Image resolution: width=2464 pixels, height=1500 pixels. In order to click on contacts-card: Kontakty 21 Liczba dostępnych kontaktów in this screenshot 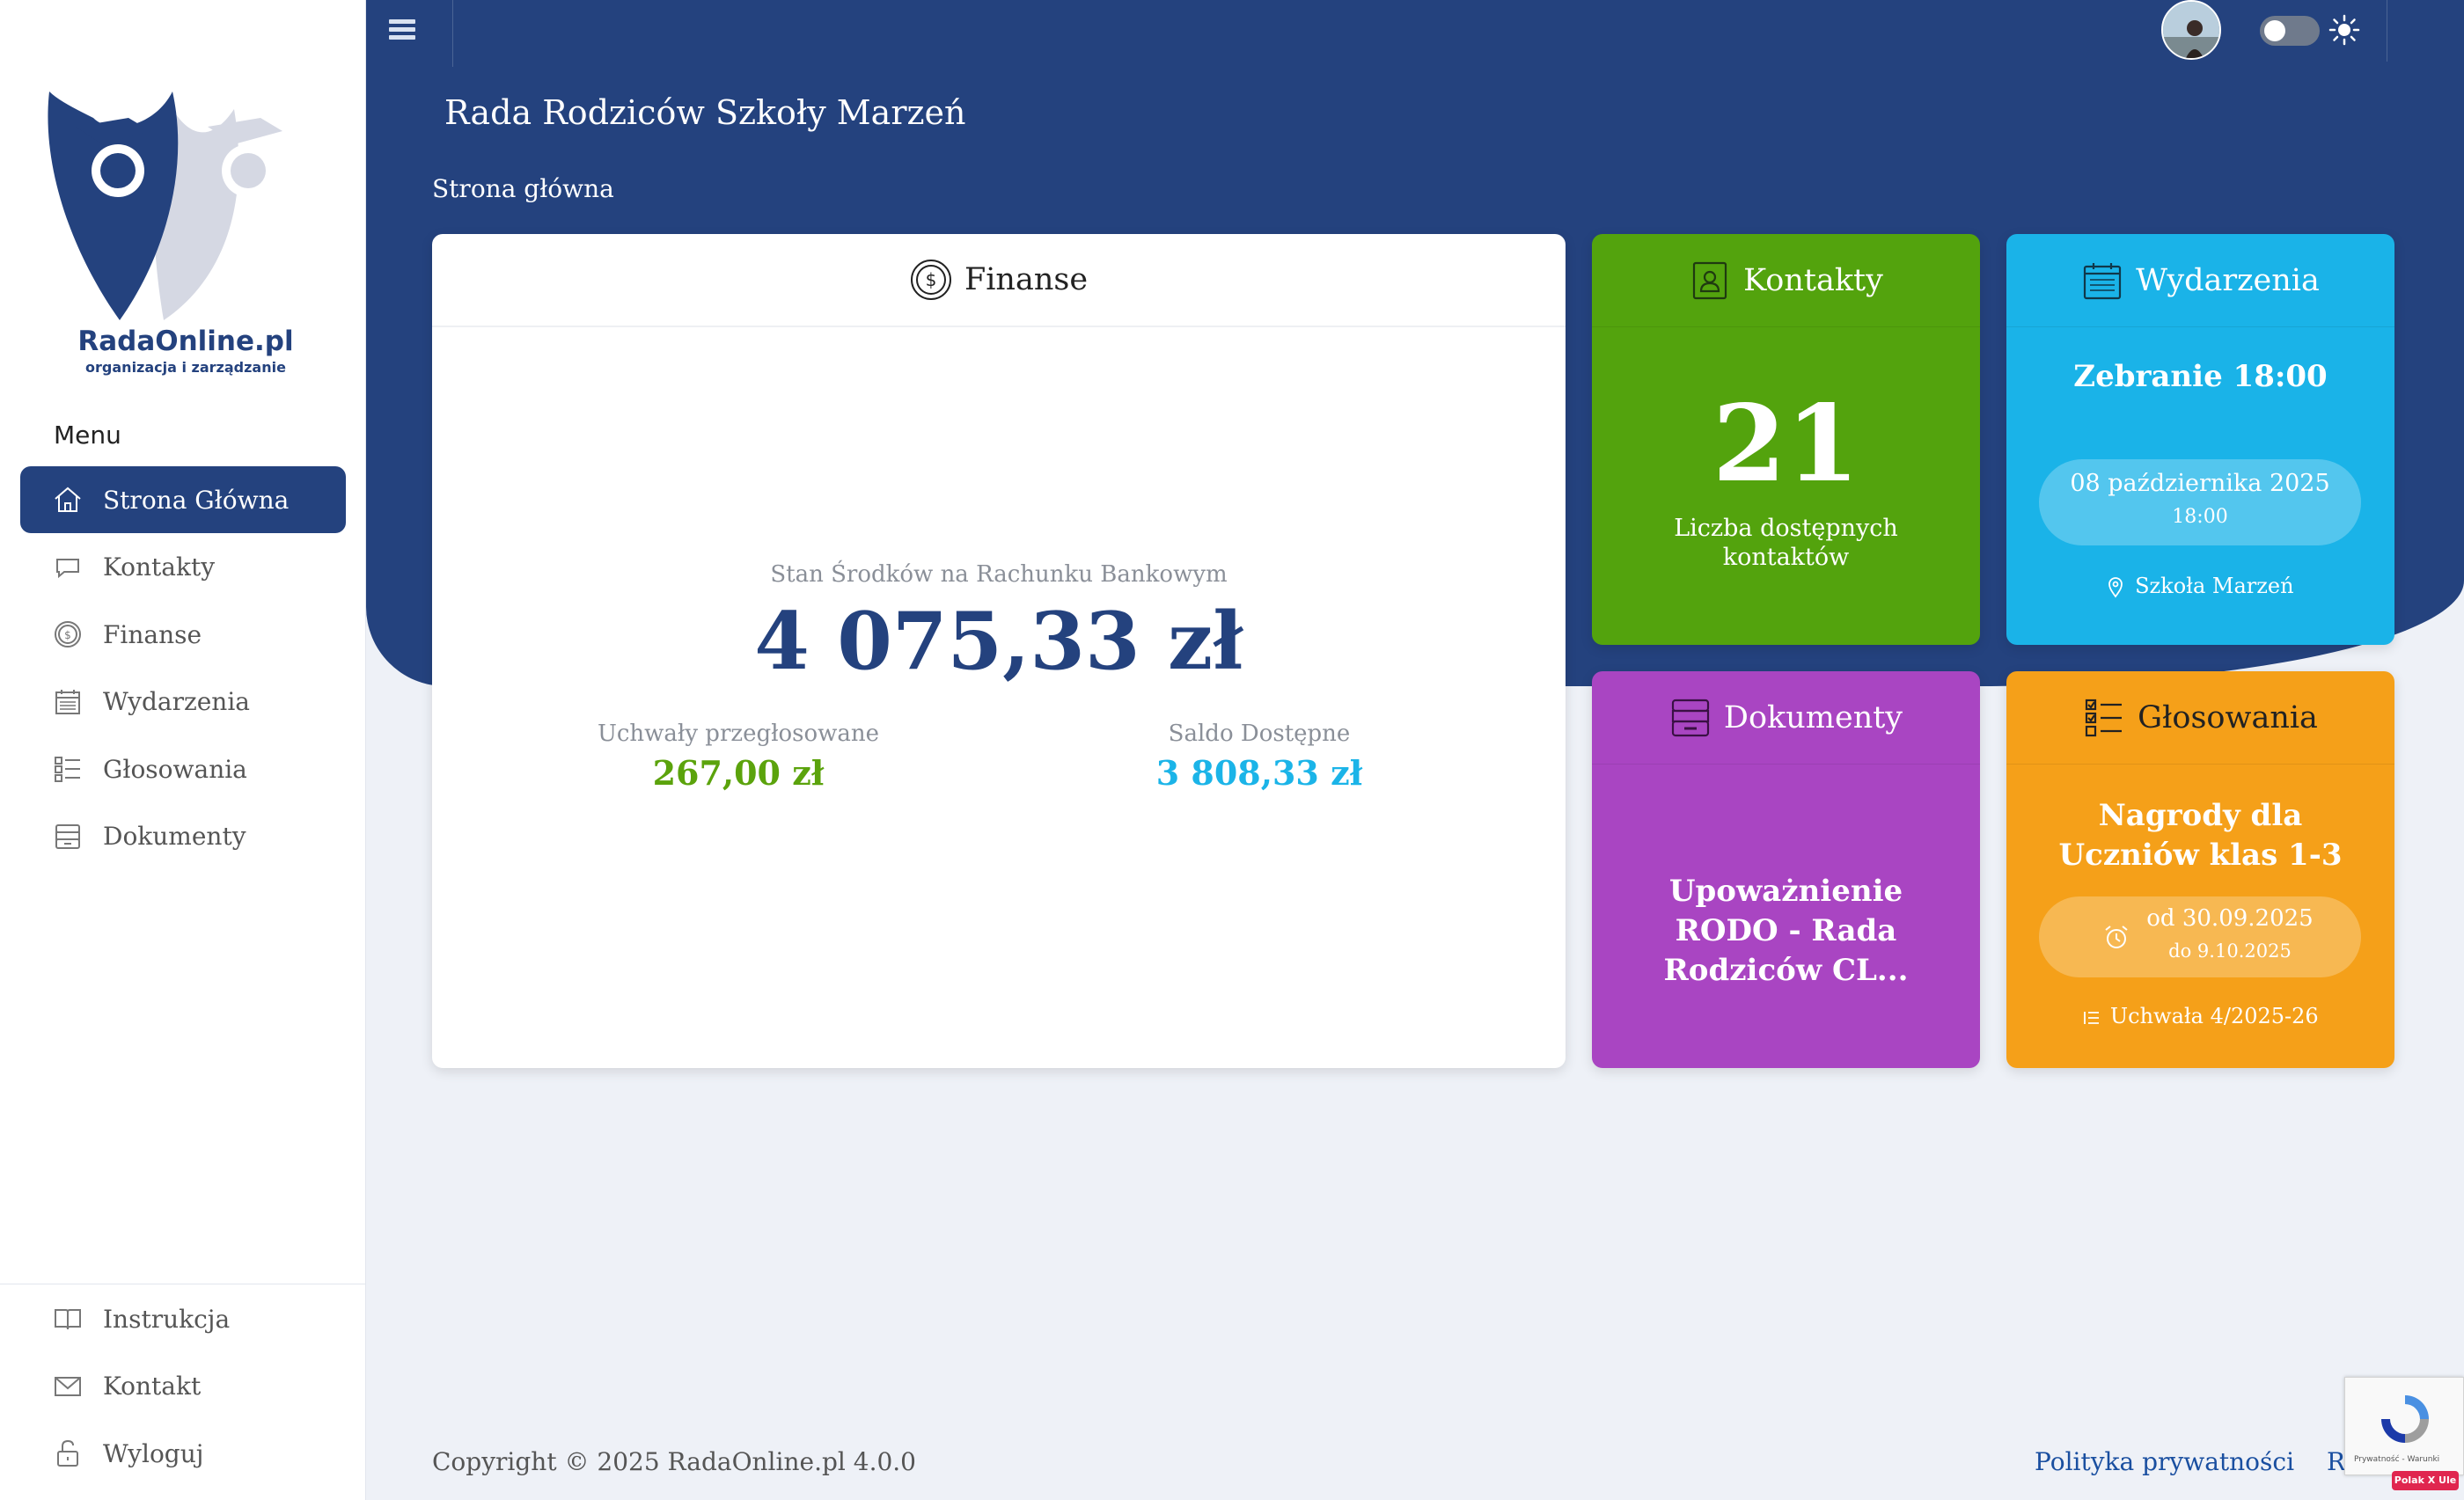, I will do `click(1786, 439)`.